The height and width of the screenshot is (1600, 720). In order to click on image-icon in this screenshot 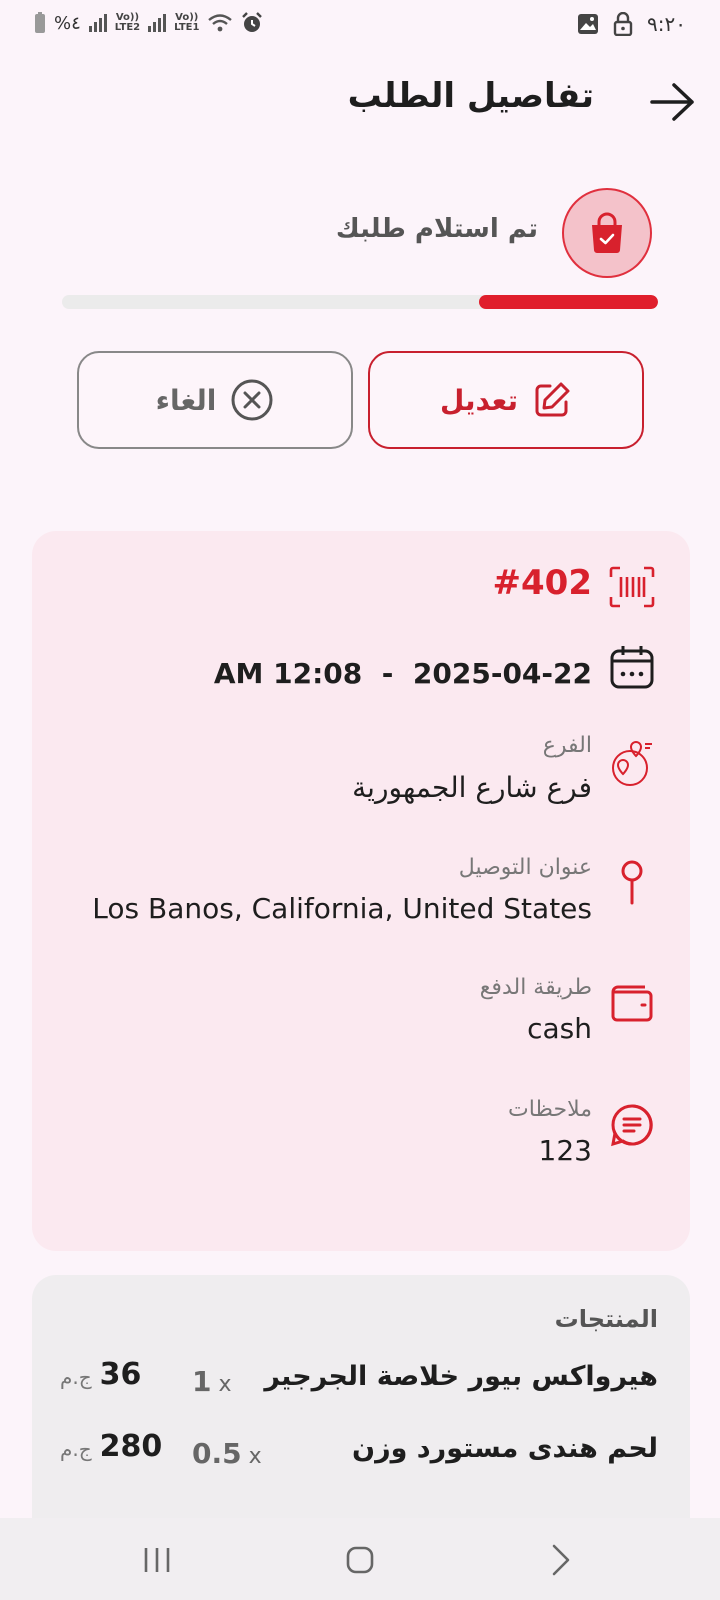, I will do `click(588, 24)`.